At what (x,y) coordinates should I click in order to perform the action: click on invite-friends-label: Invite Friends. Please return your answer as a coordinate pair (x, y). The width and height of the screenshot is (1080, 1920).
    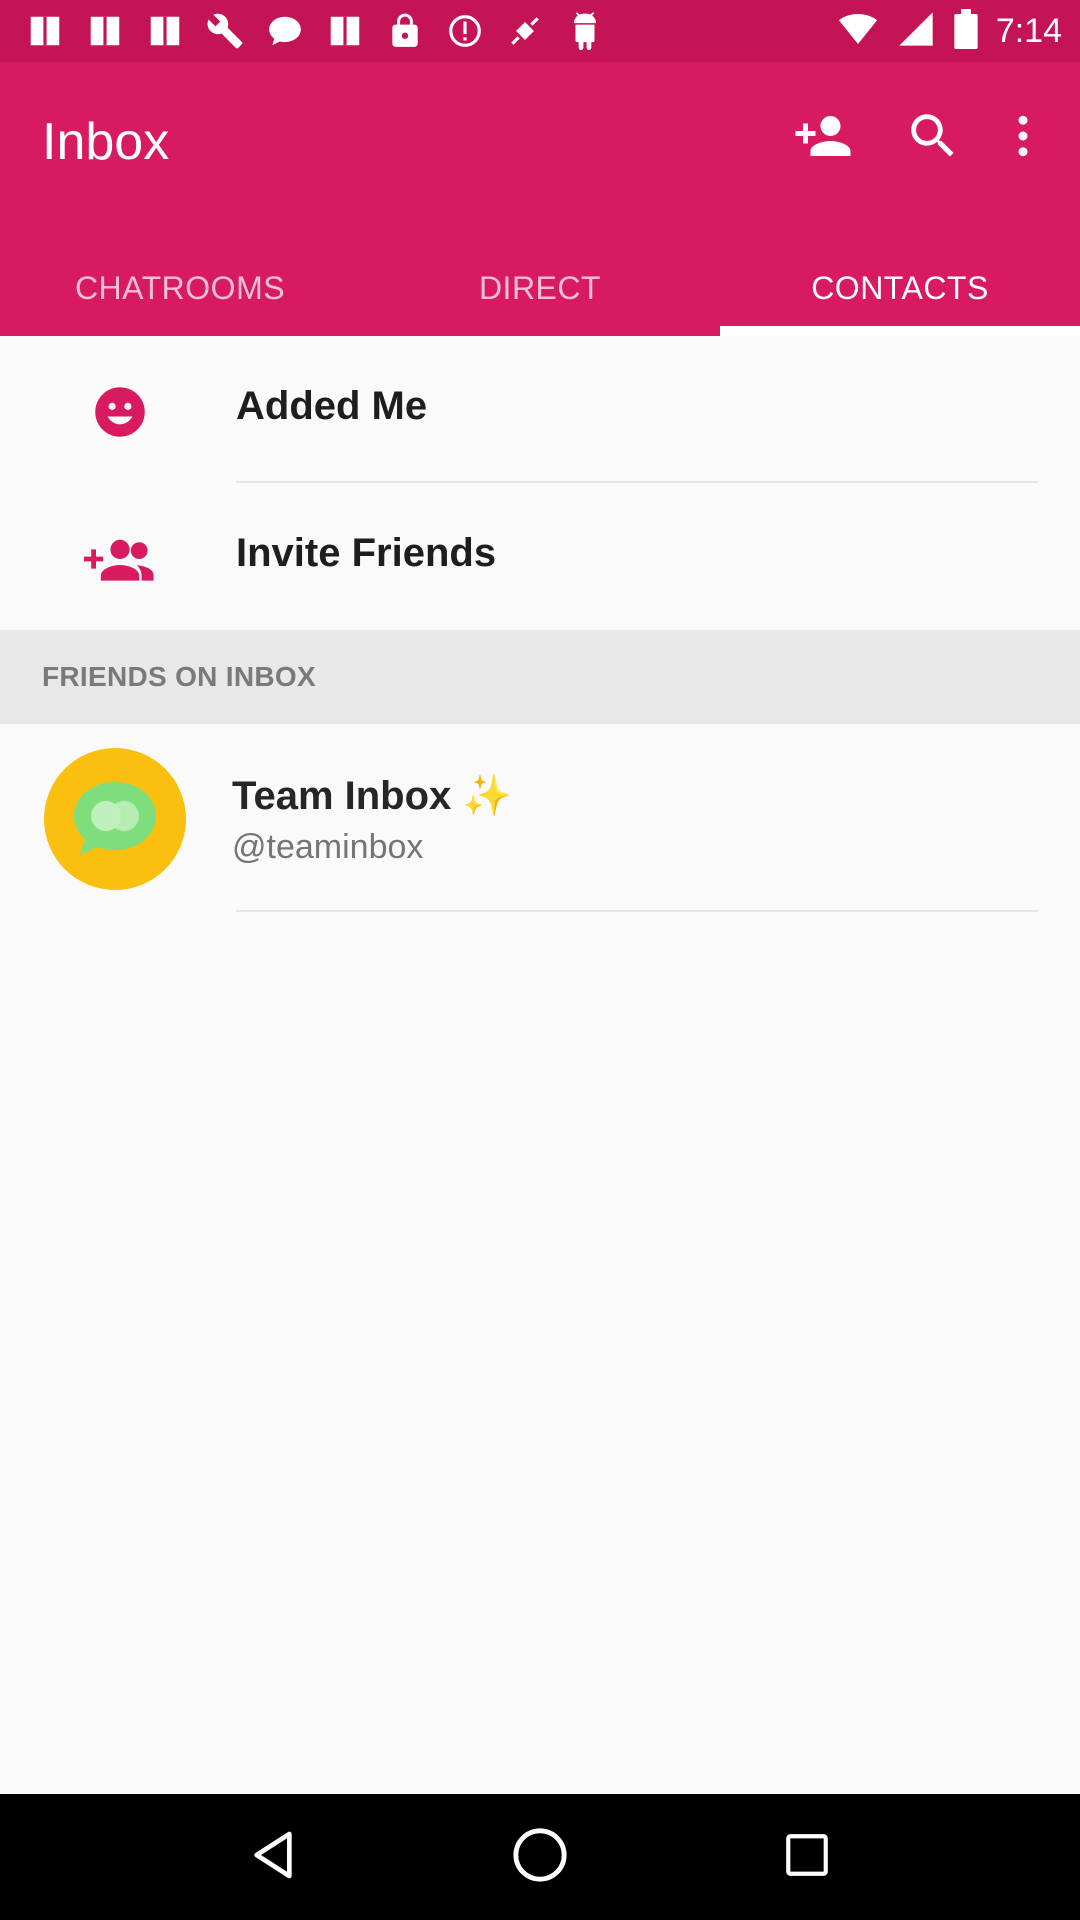
    Looking at the image, I should click on (366, 553).